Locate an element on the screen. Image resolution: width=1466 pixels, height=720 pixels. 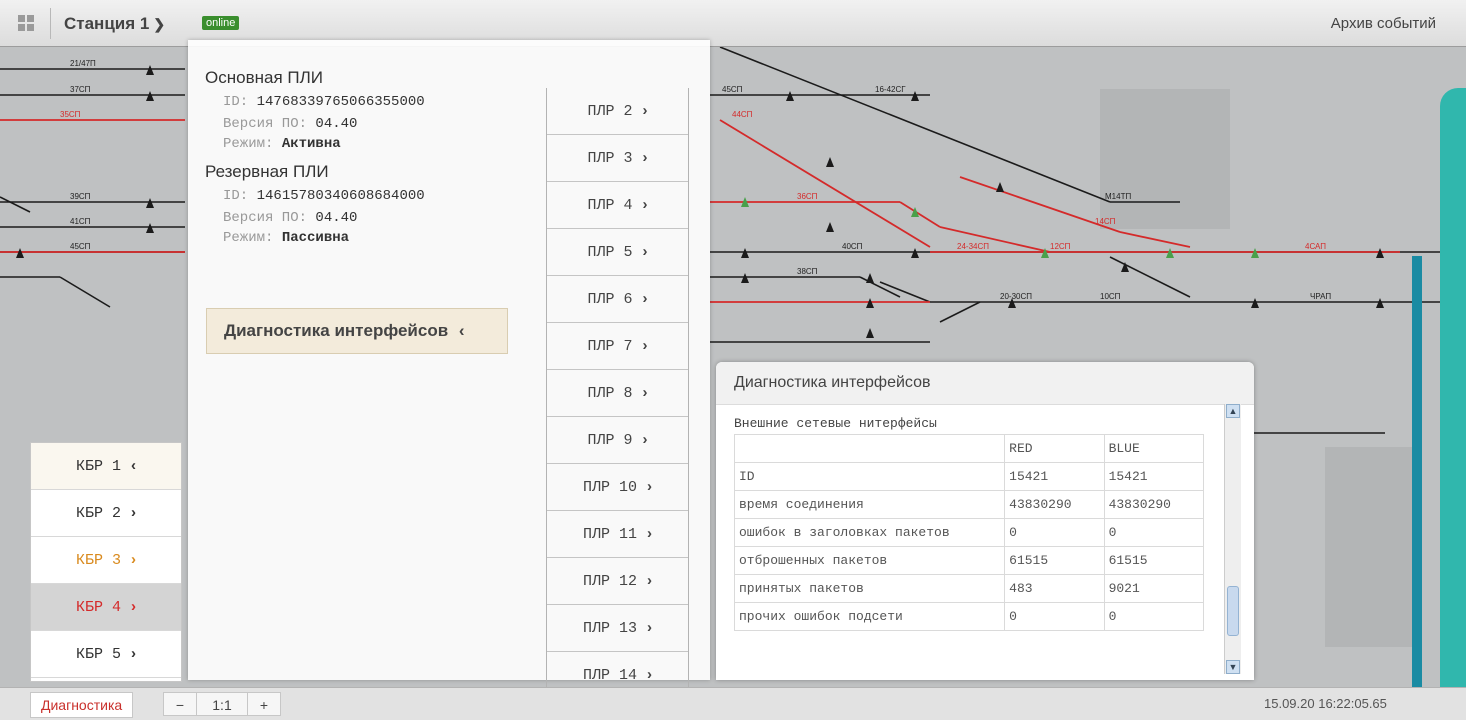
kbr-item: КБР 5 › is located at coordinates (106, 654).